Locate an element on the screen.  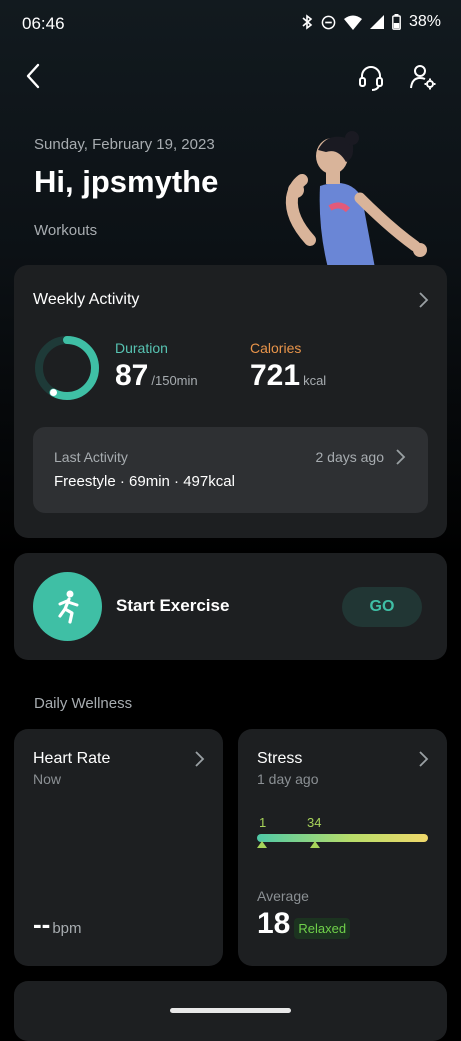
stress-value-marker is located at coordinates (315, 844).